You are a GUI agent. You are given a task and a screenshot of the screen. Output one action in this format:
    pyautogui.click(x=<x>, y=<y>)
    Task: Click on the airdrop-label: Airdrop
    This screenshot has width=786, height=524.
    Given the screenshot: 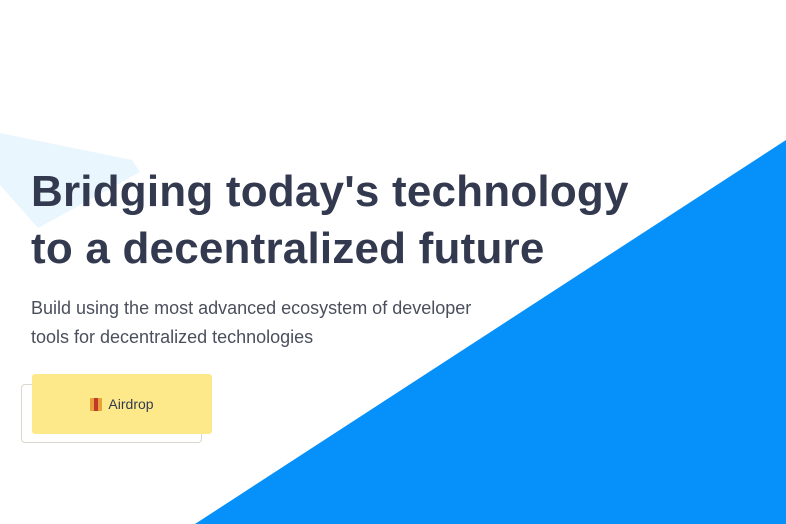 What is the action you would take?
    pyautogui.click(x=131, y=404)
    